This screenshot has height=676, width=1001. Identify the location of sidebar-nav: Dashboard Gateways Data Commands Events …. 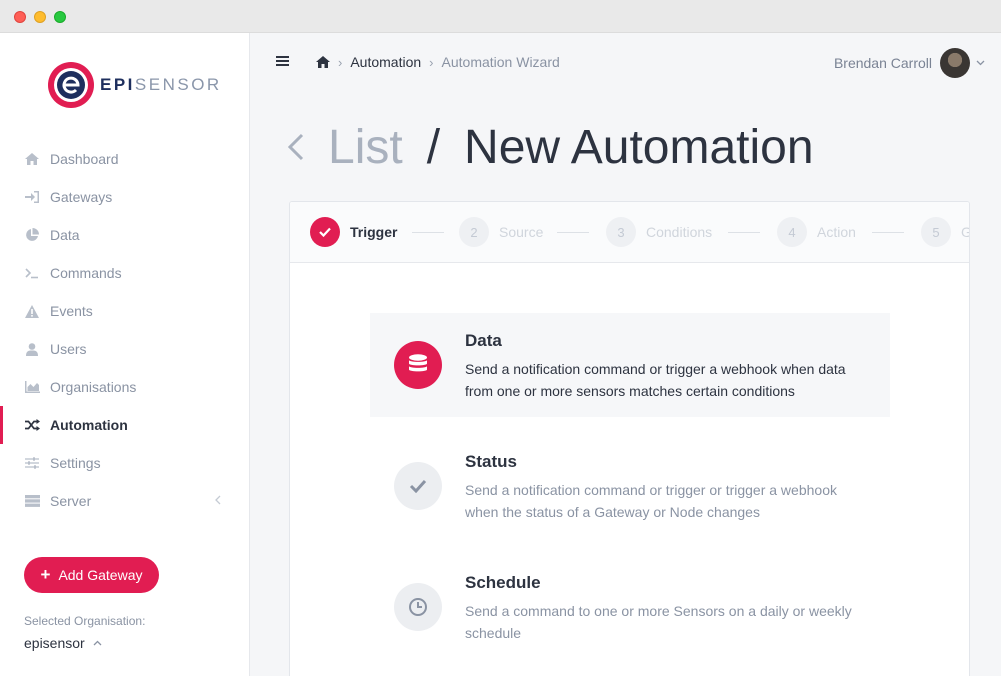
(124, 330).